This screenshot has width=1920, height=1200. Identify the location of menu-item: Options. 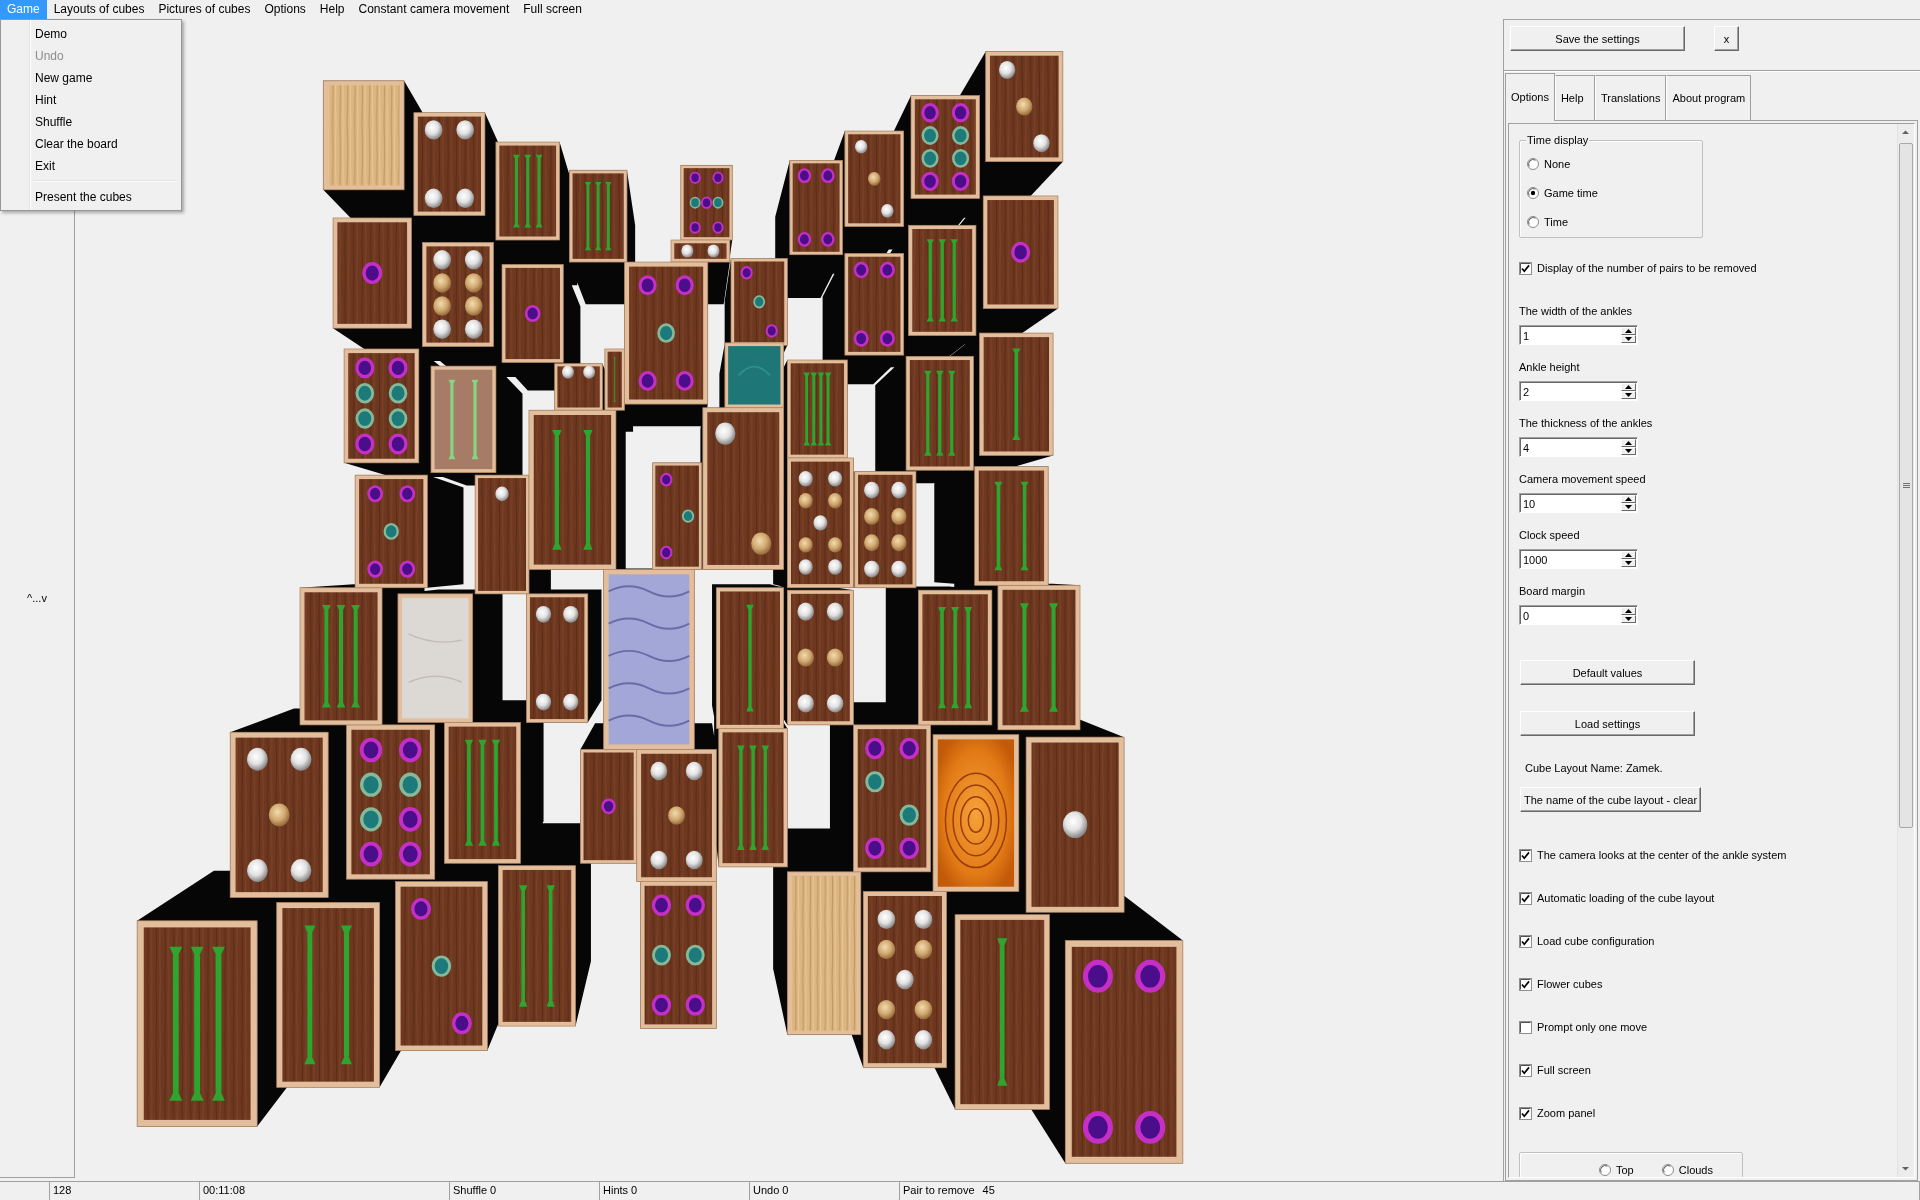
(285, 9).